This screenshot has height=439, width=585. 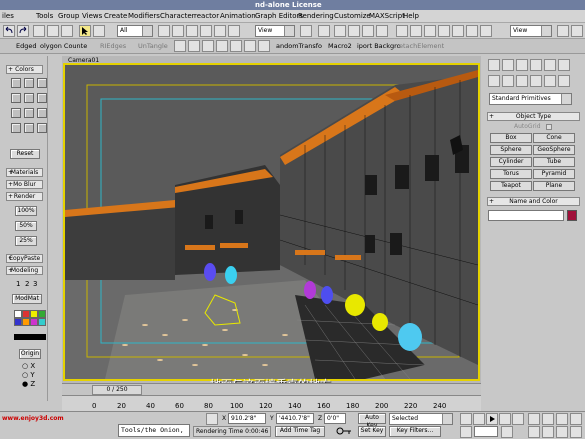 I want to click on palette-swatch-blue, so click(x=18, y=322).